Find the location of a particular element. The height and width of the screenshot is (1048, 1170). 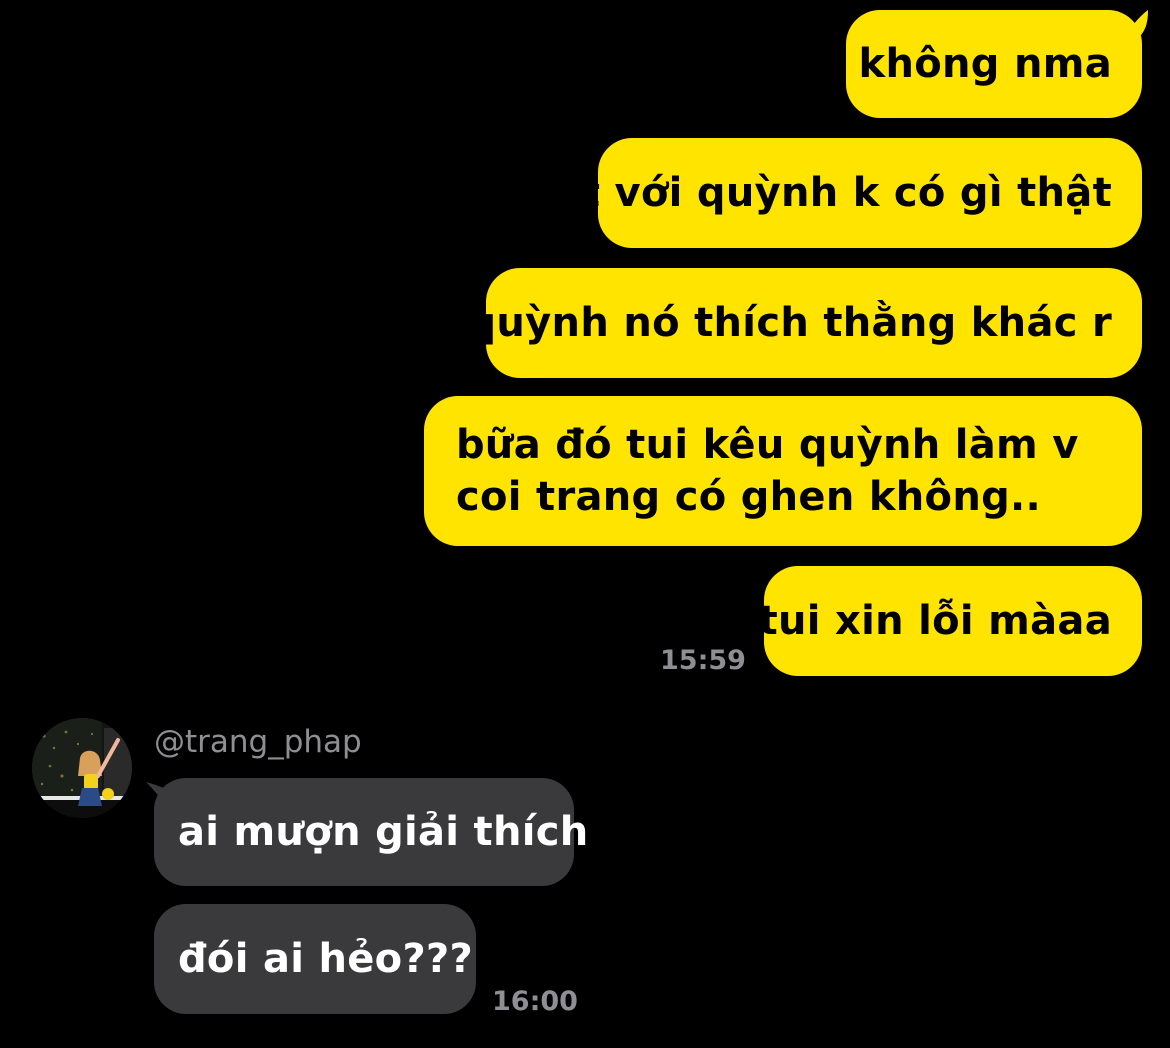

outgoing-message: tui xin lỗi màaa is located at coordinates (950, 621).